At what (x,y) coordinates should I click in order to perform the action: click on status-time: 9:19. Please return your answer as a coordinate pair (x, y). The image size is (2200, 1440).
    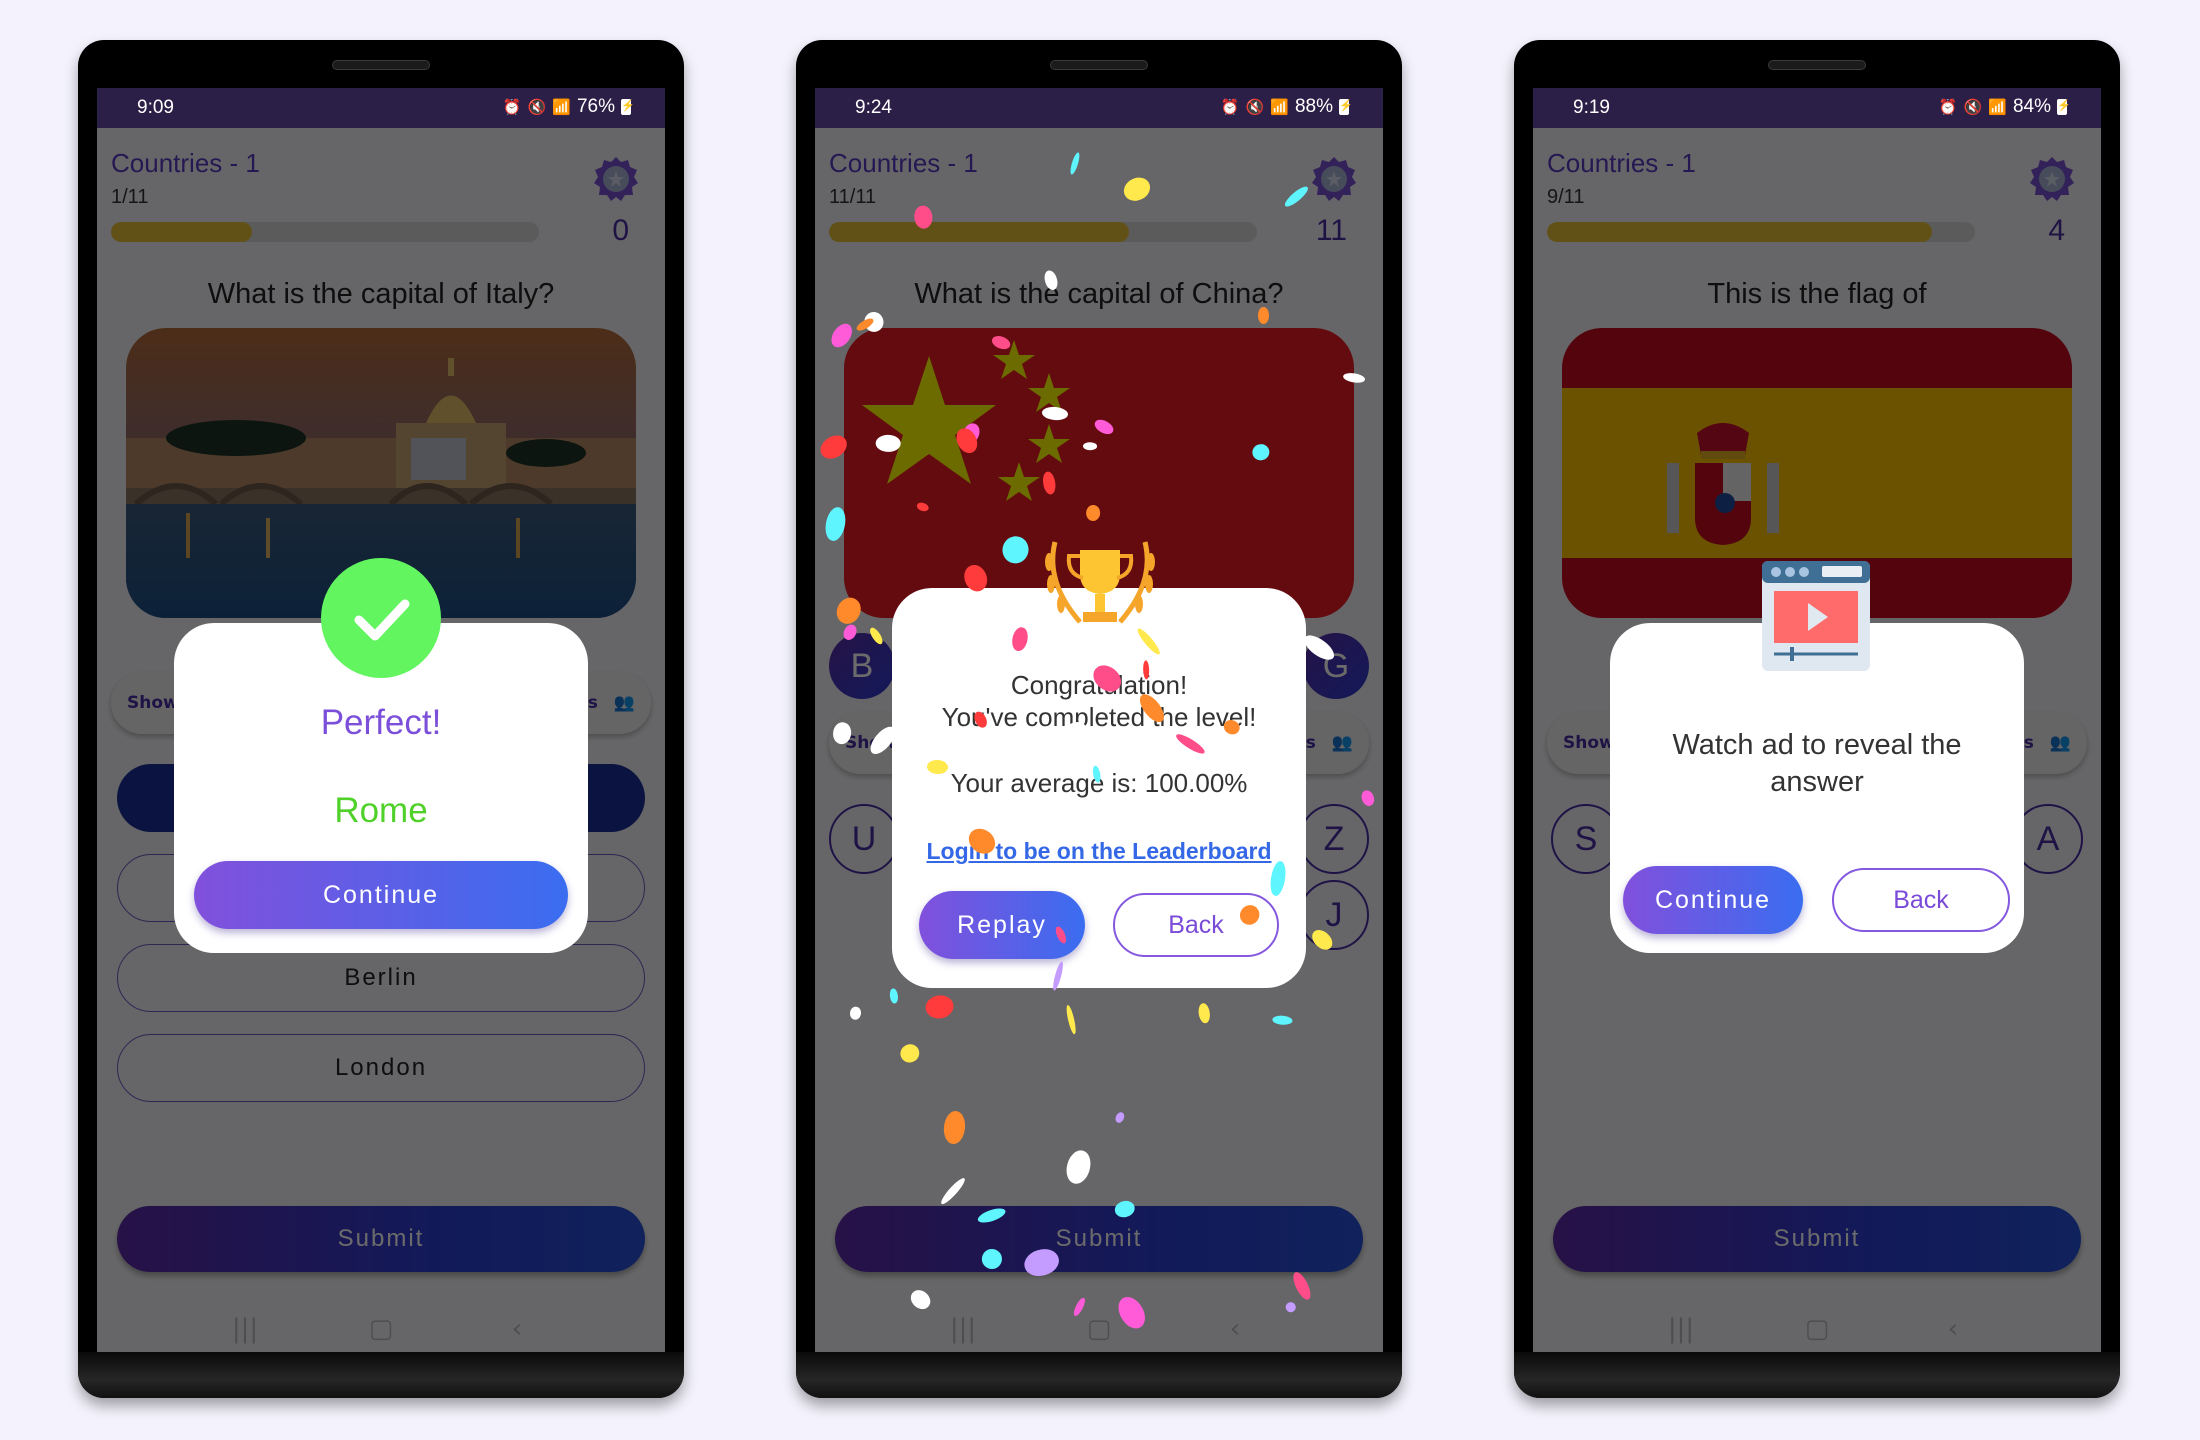
    Looking at the image, I should click on (1591, 107).